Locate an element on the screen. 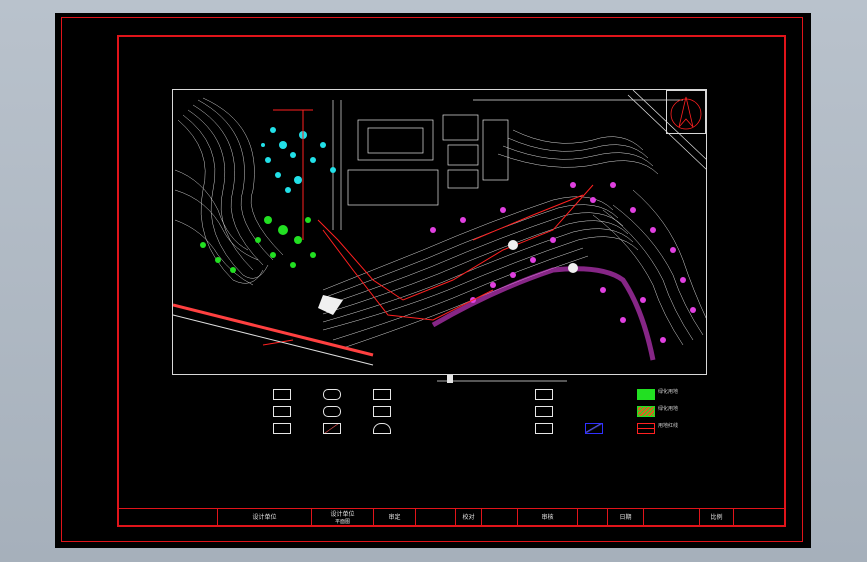 The image size is (867, 562). legend: 绿化用地 绿化用地 用地红线 is located at coordinates (477, 410).